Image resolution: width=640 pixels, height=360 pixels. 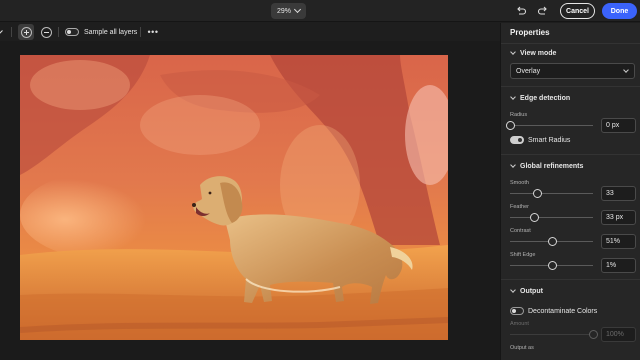 I want to click on smooth-label: Smooth, so click(x=519, y=183).